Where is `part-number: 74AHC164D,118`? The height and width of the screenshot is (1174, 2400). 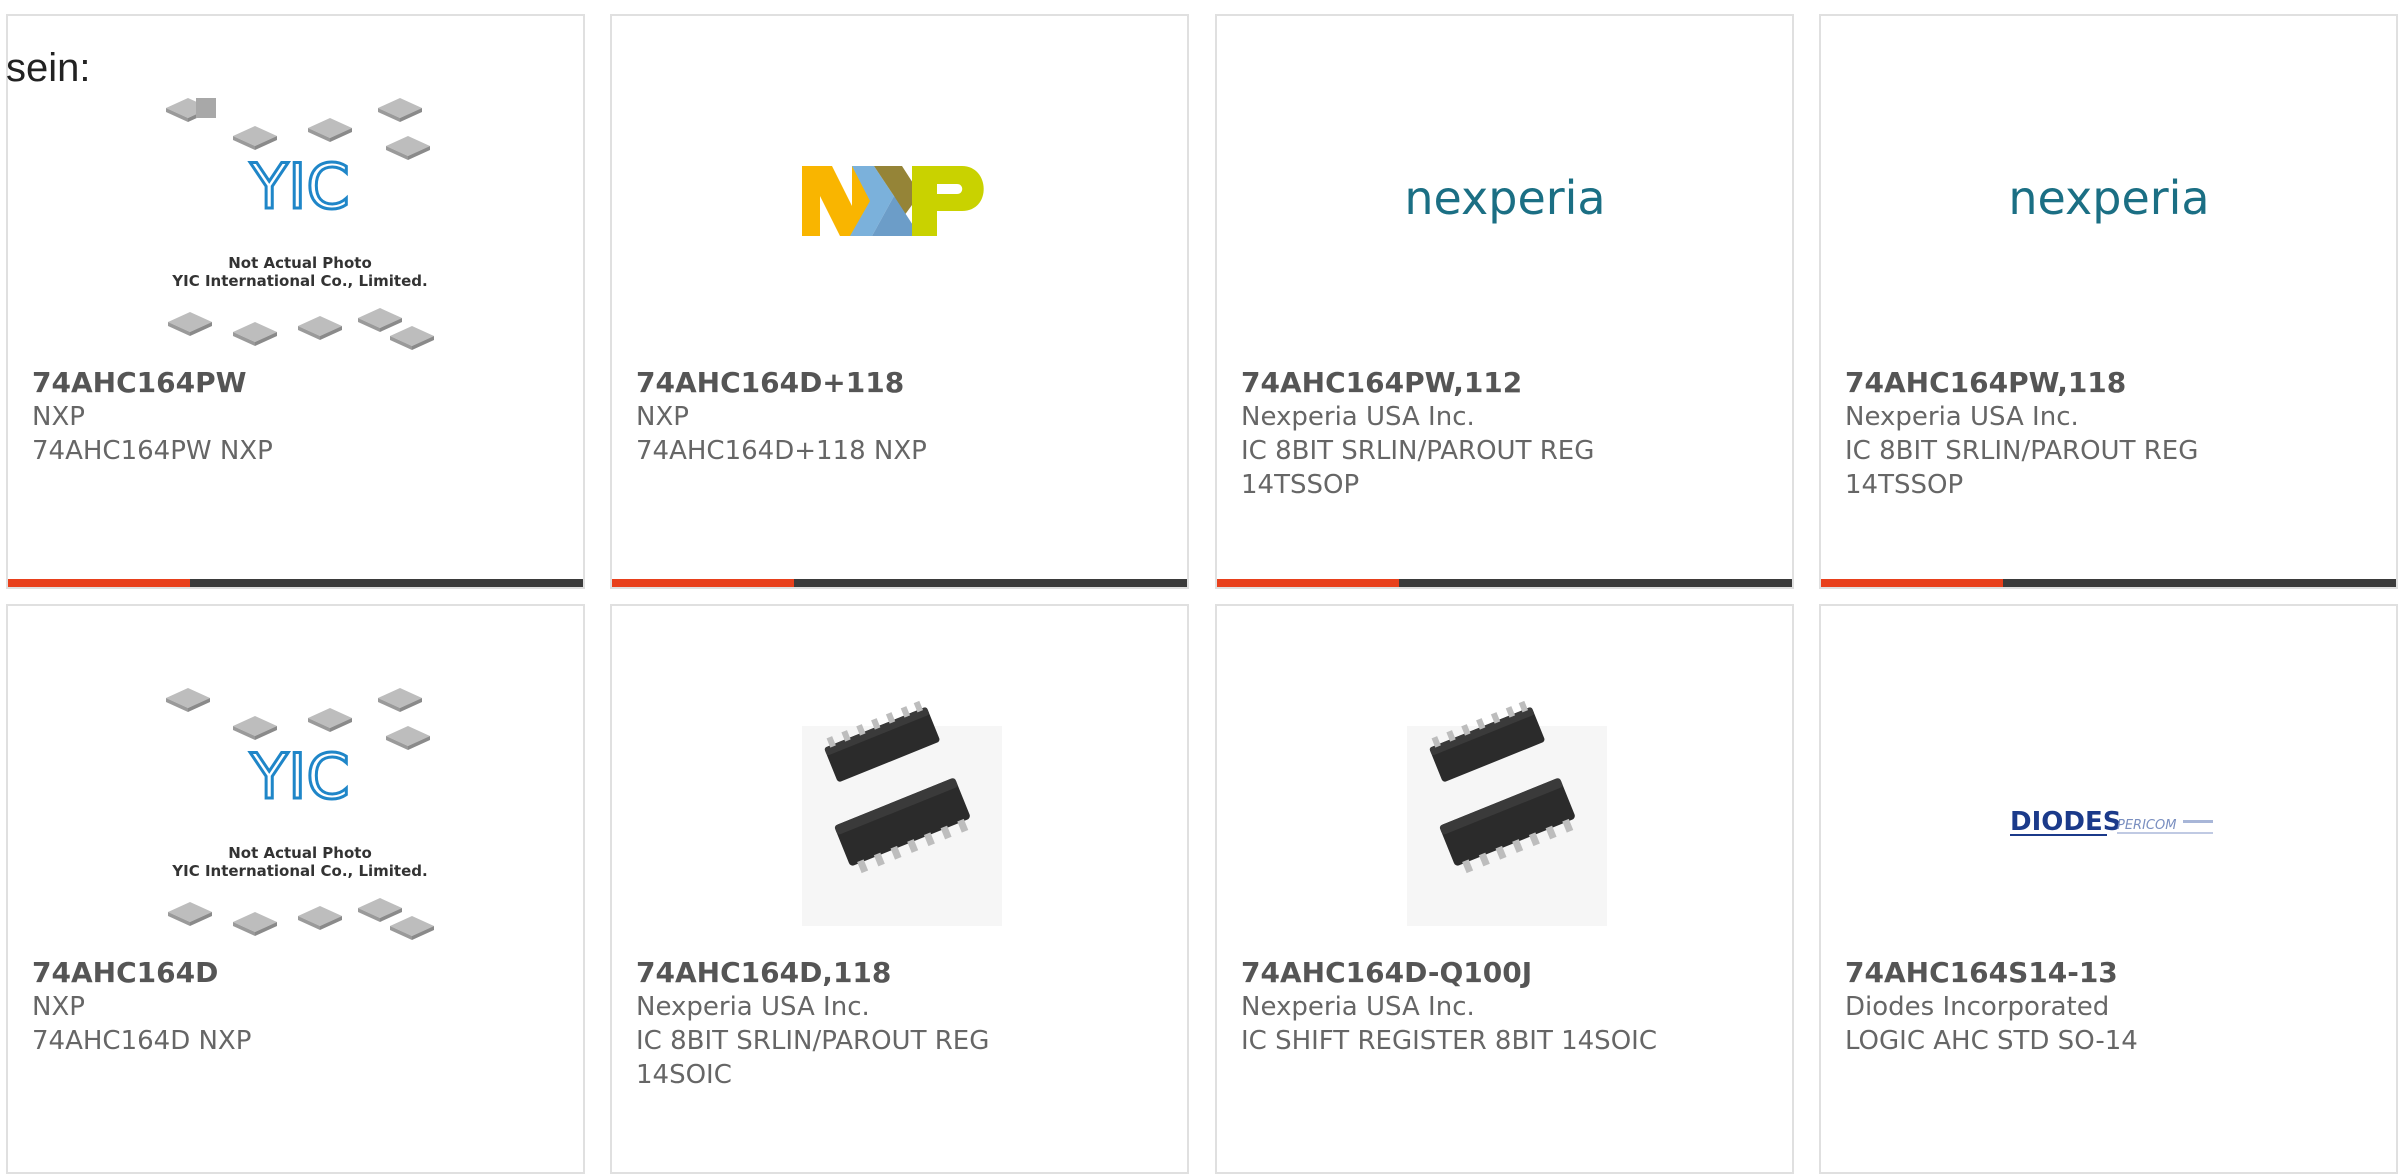
part-number: 74AHC164D,118 is located at coordinates (856, 973).